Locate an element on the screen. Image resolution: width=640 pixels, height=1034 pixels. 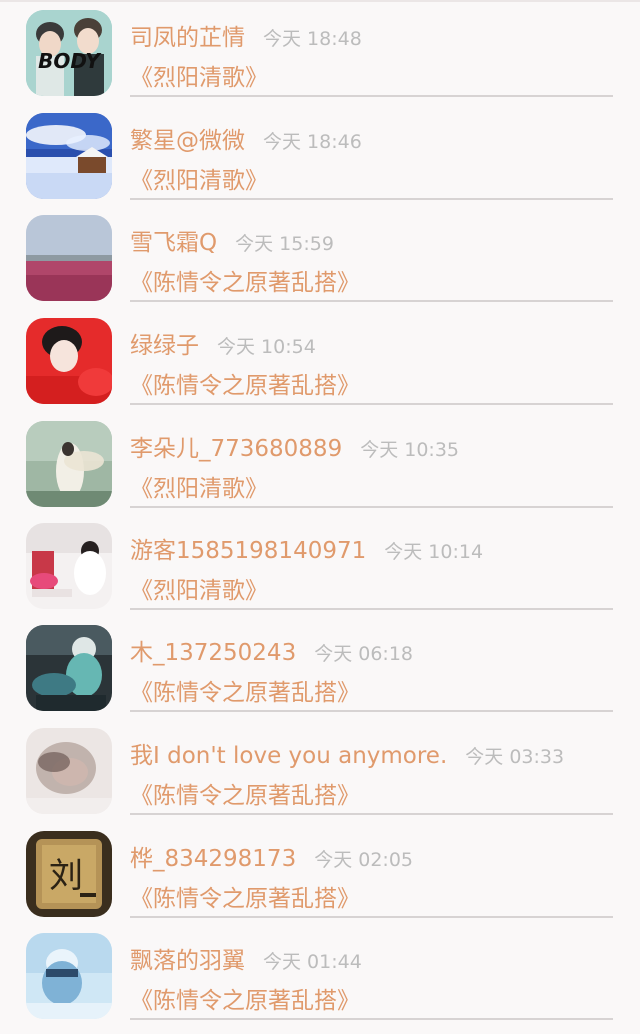
name-line: 飘落的羽翼 今天 01:44 is located at coordinates (246, 958).